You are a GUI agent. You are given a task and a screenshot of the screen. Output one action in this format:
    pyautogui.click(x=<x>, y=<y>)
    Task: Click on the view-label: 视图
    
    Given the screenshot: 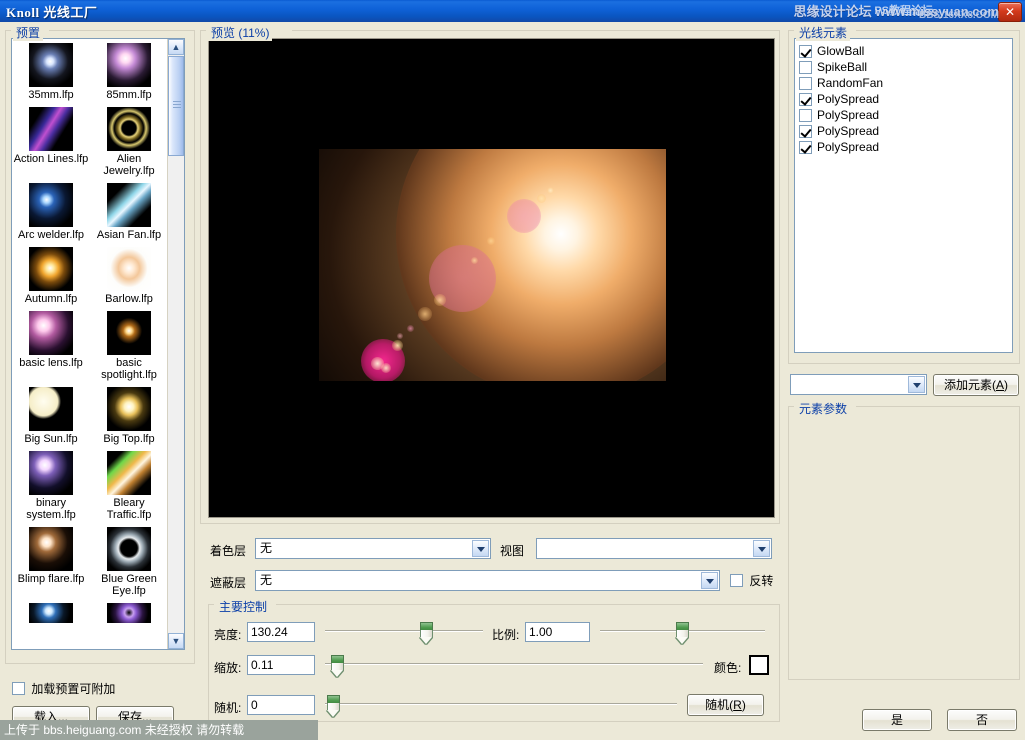 What is the action you would take?
    pyautogui.click(x=512, y=551)
    